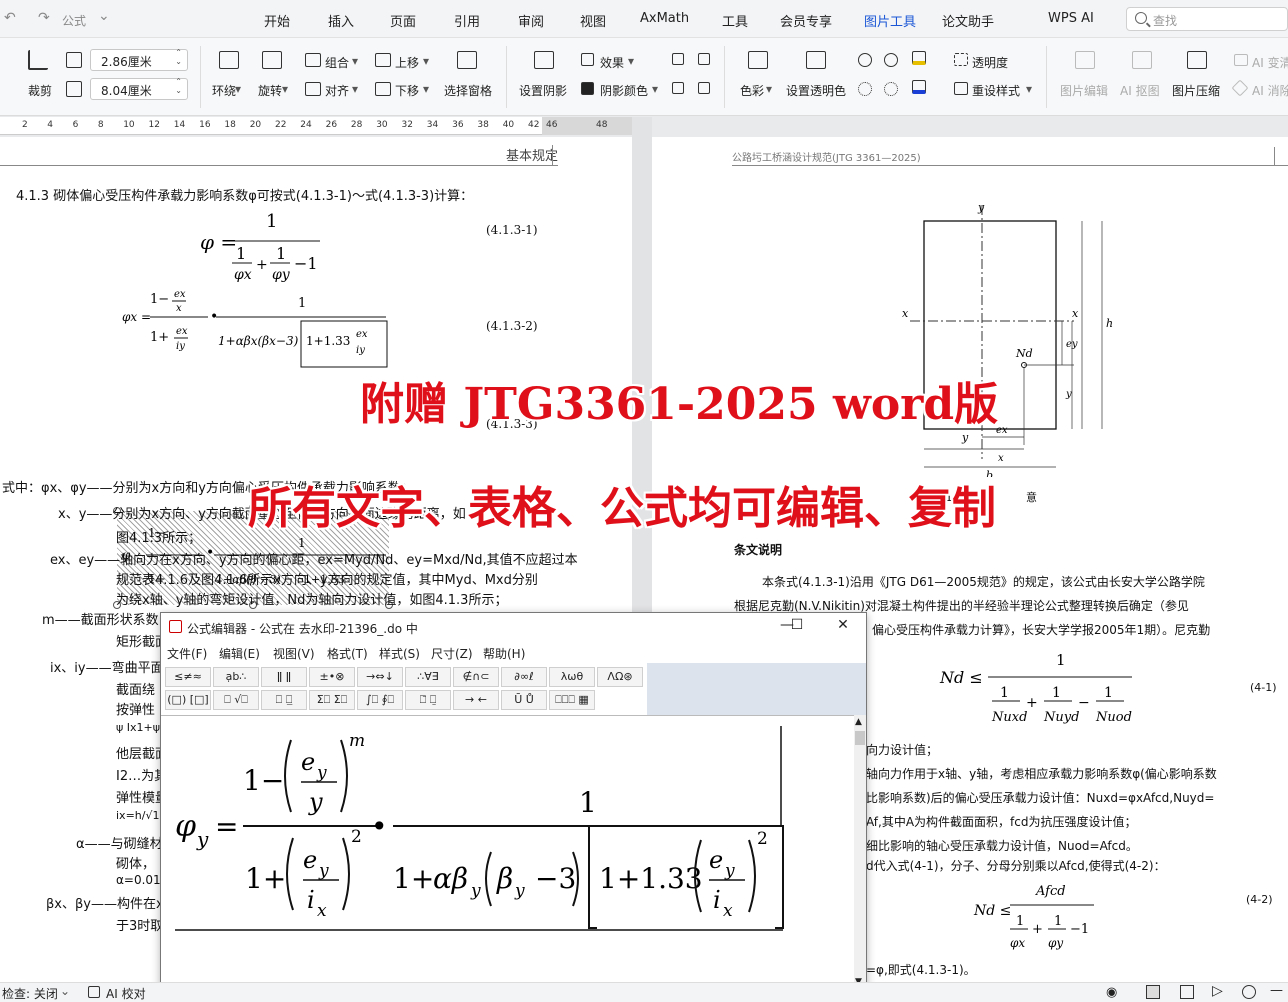 The height and width of the screenshot is (1002, 1288). What do you see at coordinates (428, 700) in the screenshot?
I see `template-button: ⎕̄ ⎕̱` at bounding box center [428, 700].